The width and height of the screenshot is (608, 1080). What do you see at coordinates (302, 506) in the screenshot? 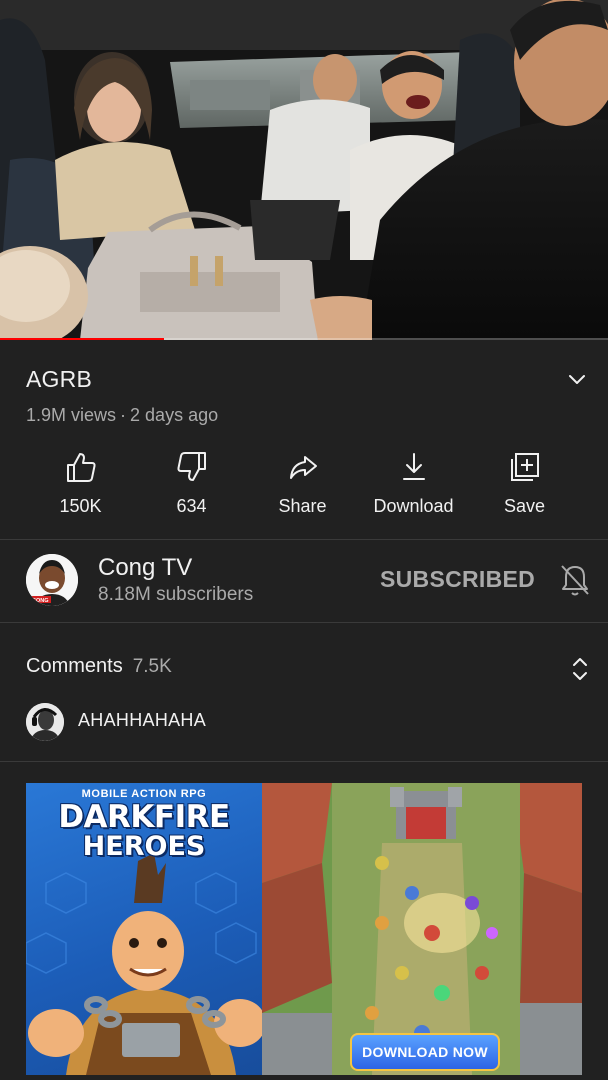
I see `share-label: Share` at bounding box center [302, 506].